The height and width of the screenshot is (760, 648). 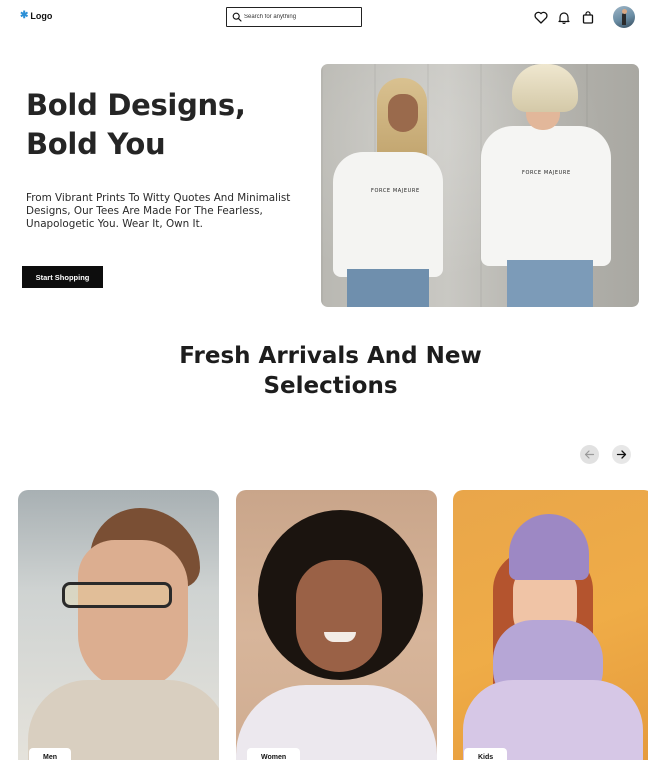 I want to click on logo-star-icon: ✱, so click(x=24, y=15).